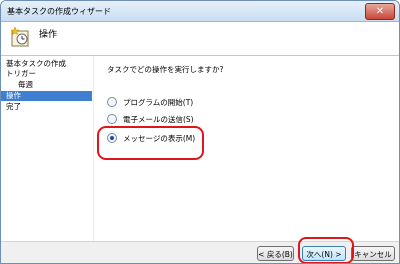  What do you see at coordinates (150, 143) in the screenshot?
I see `highlight-ring-option` at bounding box center [150, 143].